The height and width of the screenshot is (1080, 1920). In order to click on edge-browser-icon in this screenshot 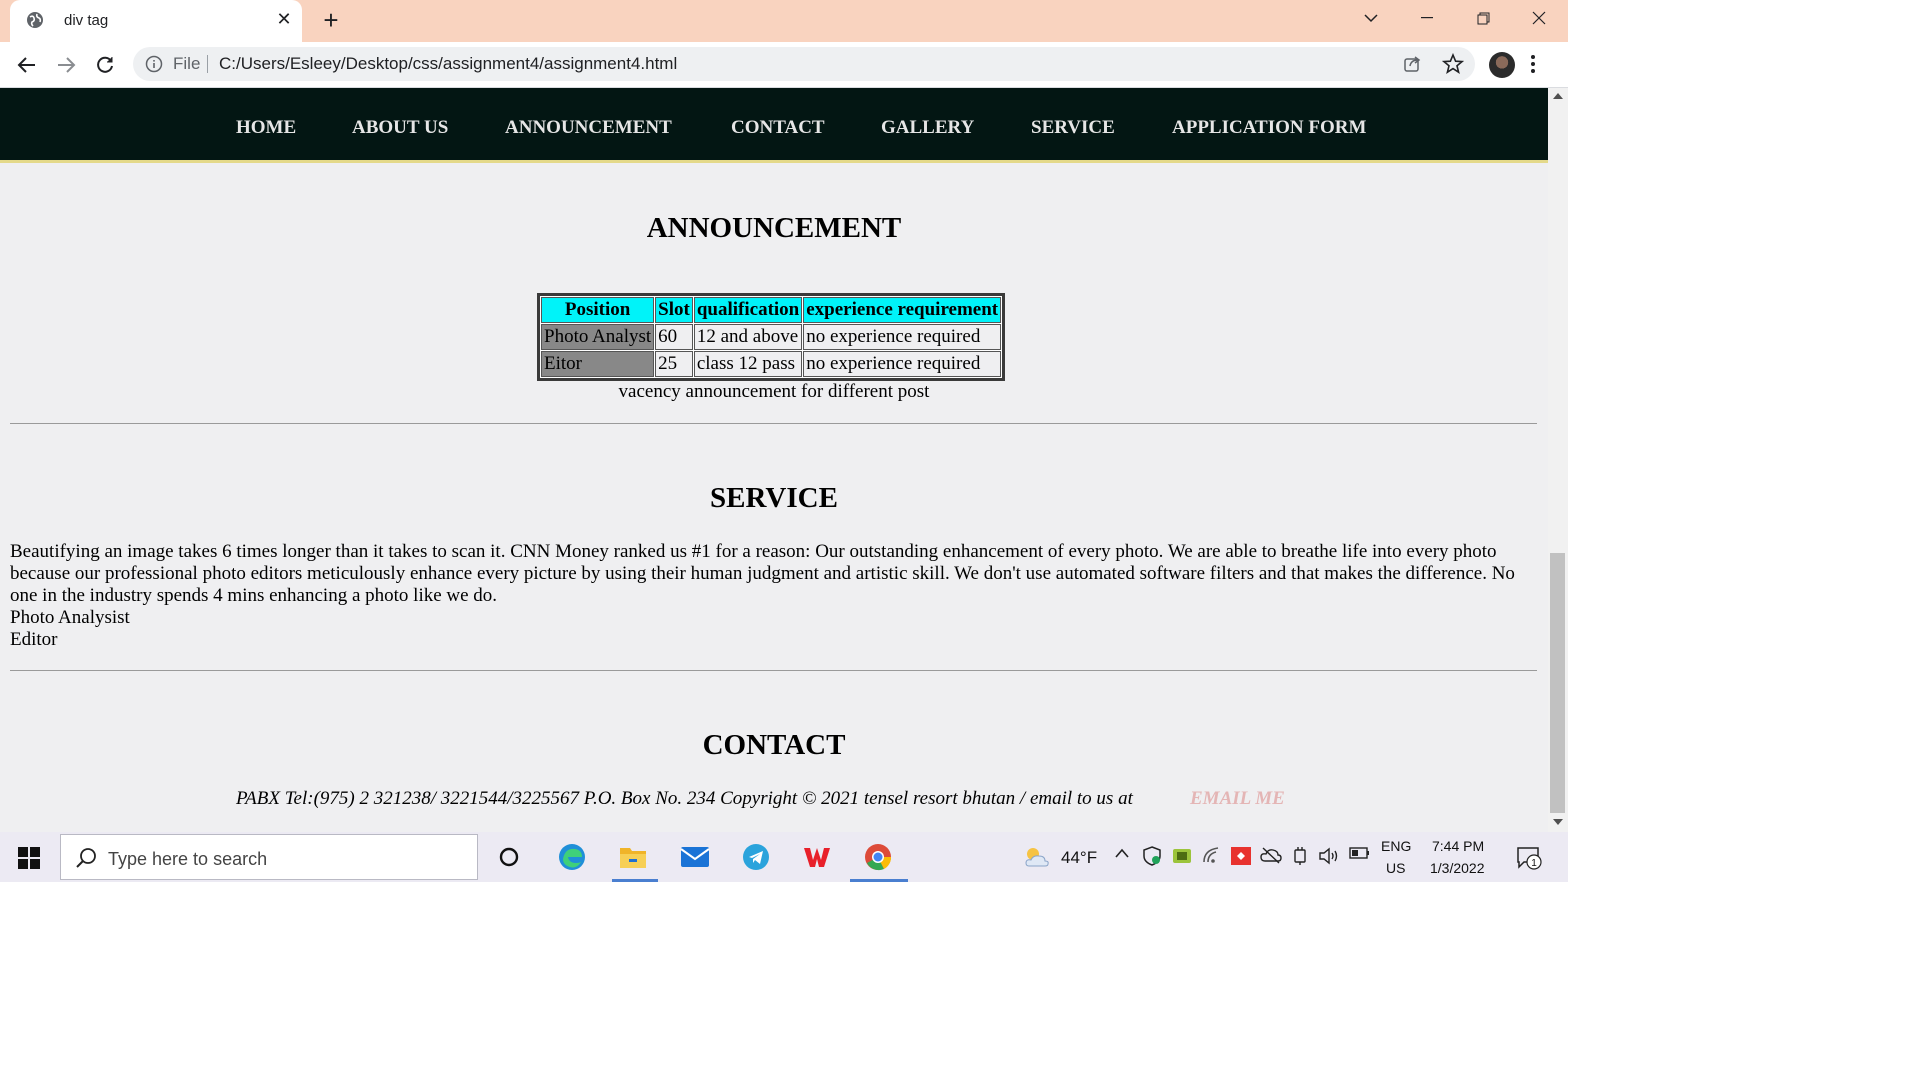, I will do `click(572, 857)`.